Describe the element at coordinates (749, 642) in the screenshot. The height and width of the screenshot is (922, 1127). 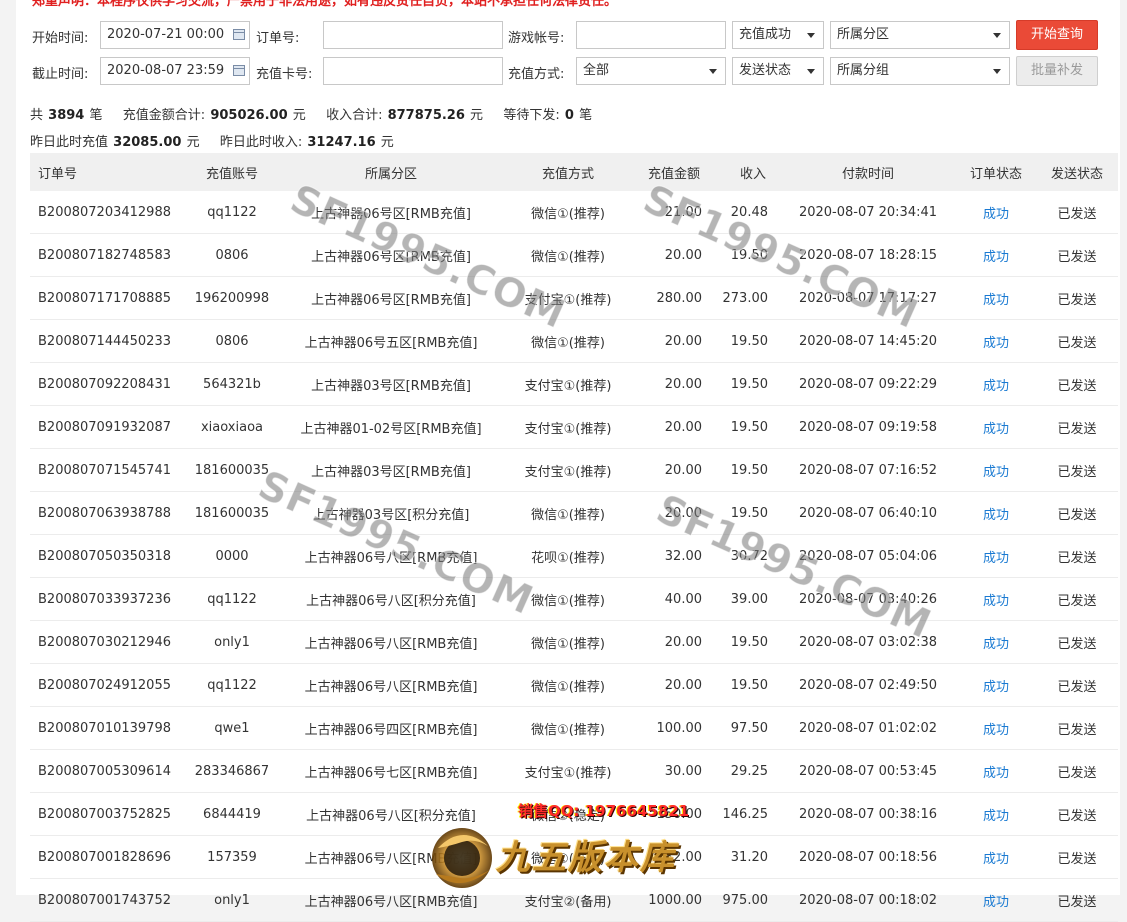
I see `cell-income: 19.50` at that location.